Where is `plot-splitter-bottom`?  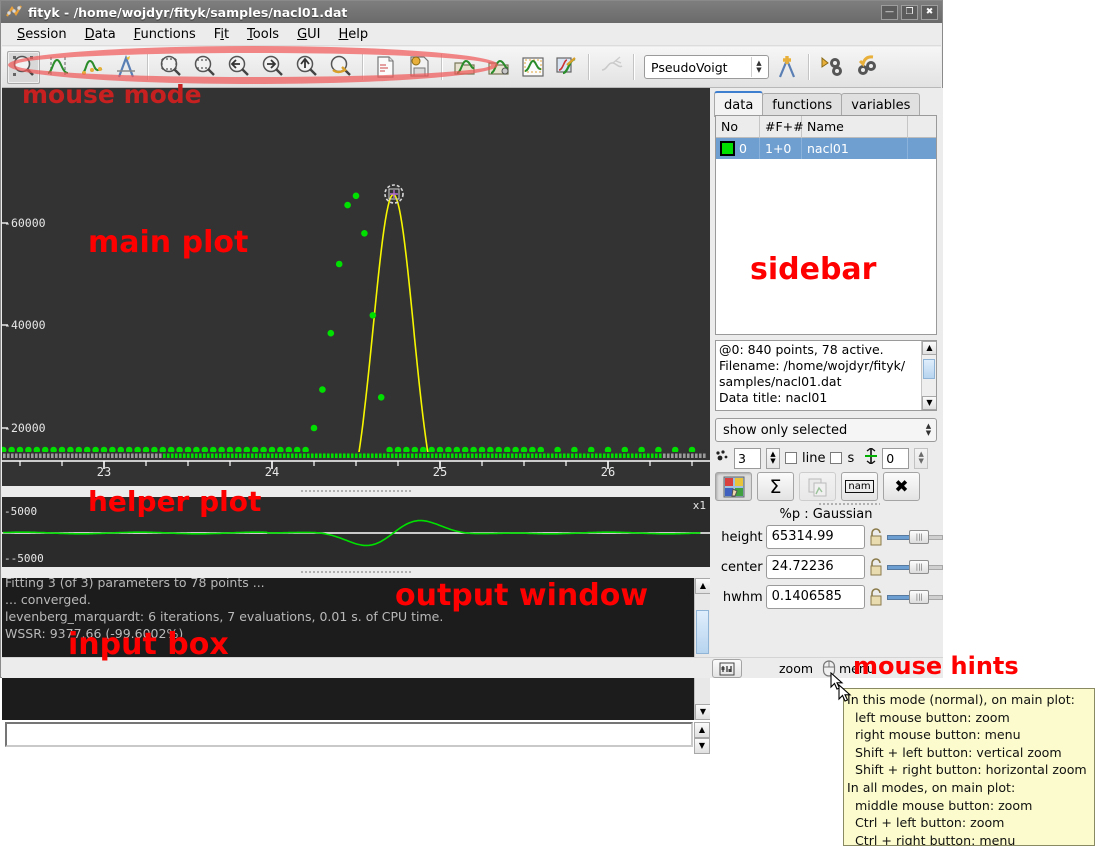
plot-splitter-bottom is located at coordinates (356, 572).